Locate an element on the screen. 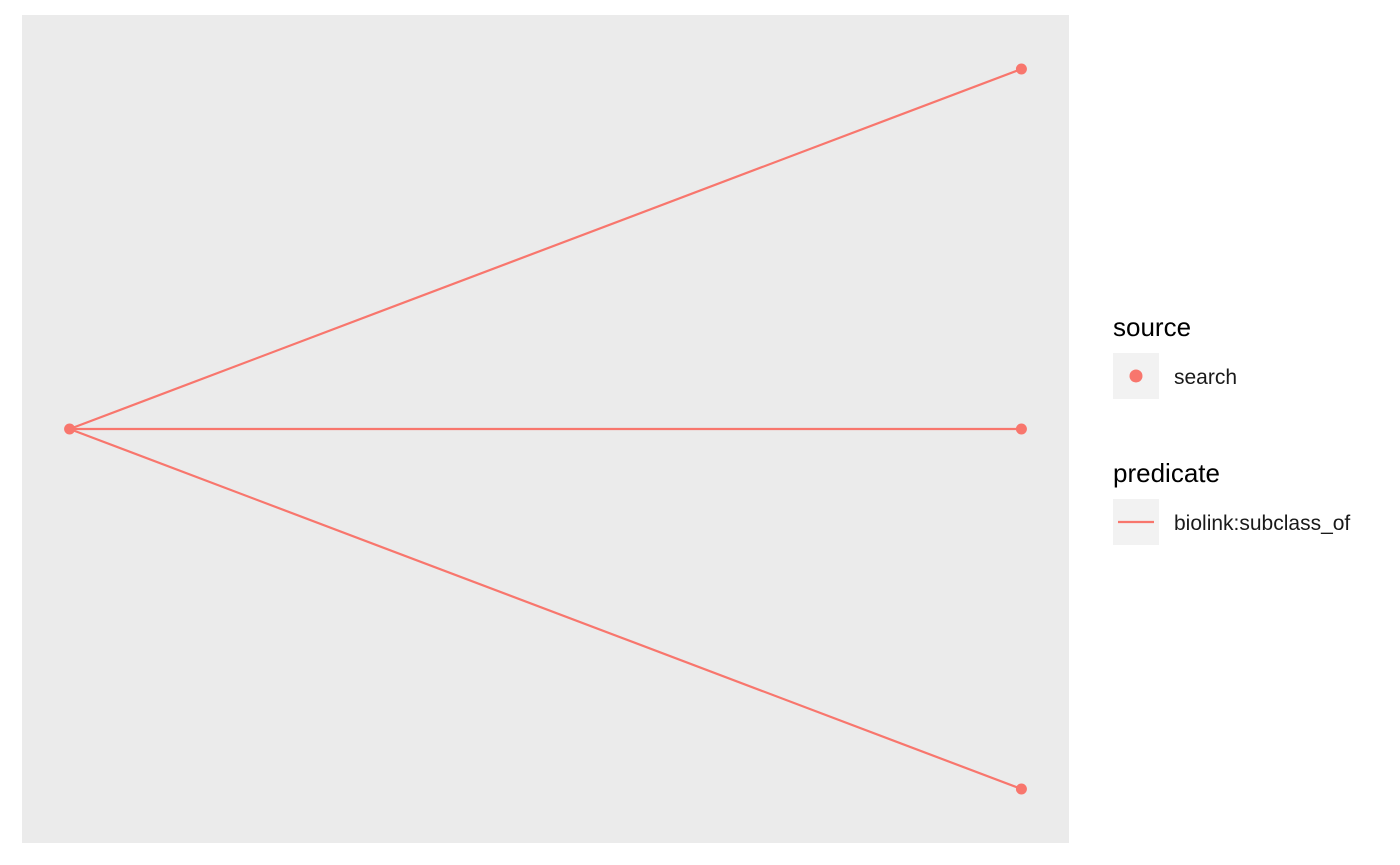 The width and height of the screenshot is (1400, 865). legend-title-source: source is located at coordinates (1152, 327).